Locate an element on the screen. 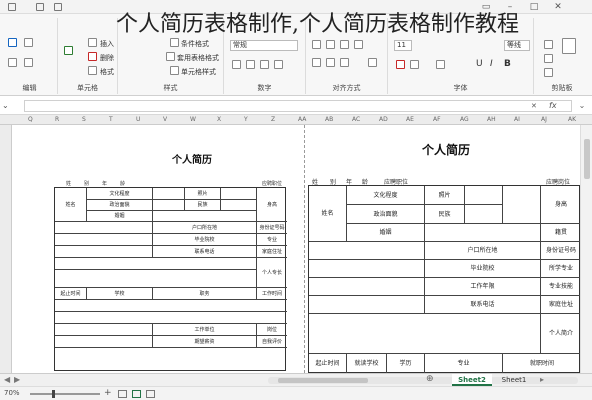  column-letter: Z is located at coordinates (273, 119).